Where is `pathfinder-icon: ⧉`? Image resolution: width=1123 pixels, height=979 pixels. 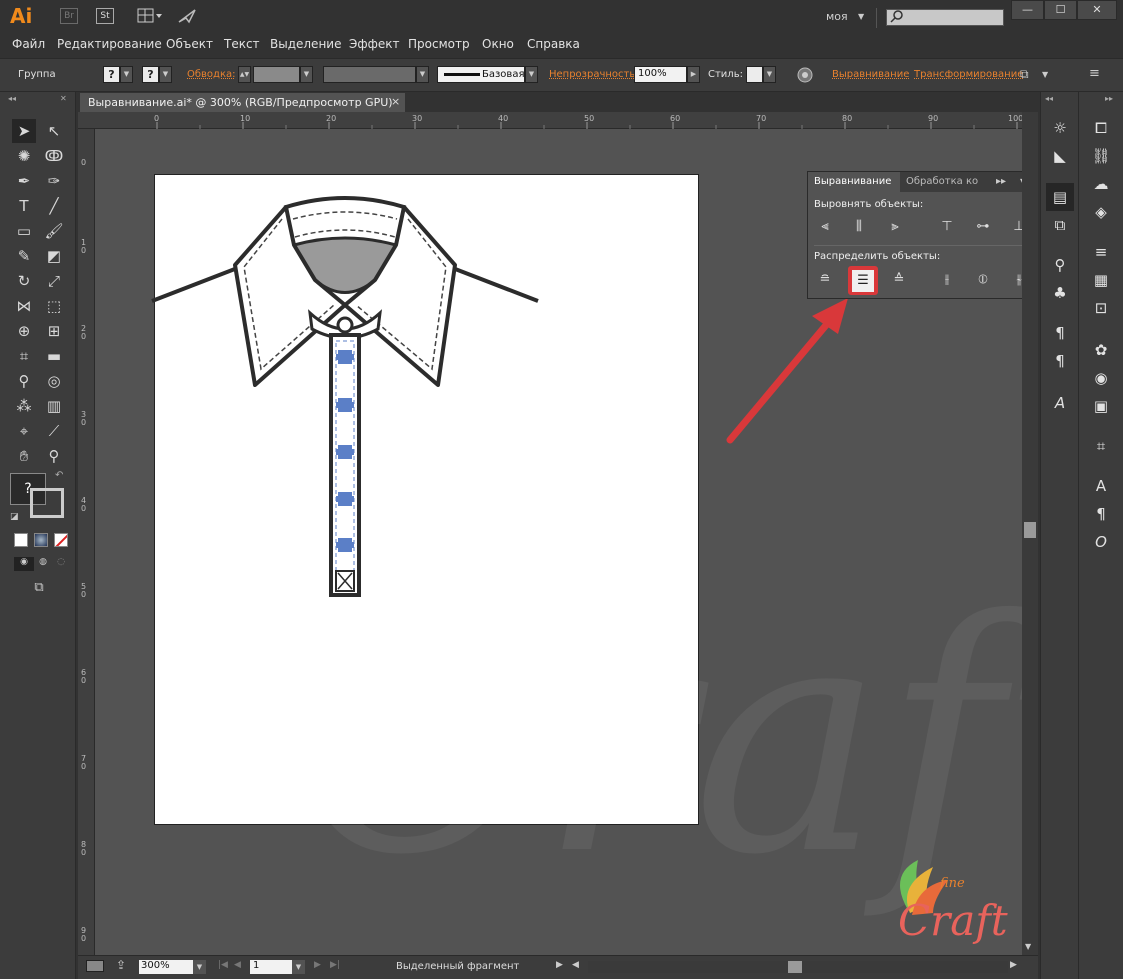
pathfinder-icon: ⧉ is located at coordinates (1060, 225).